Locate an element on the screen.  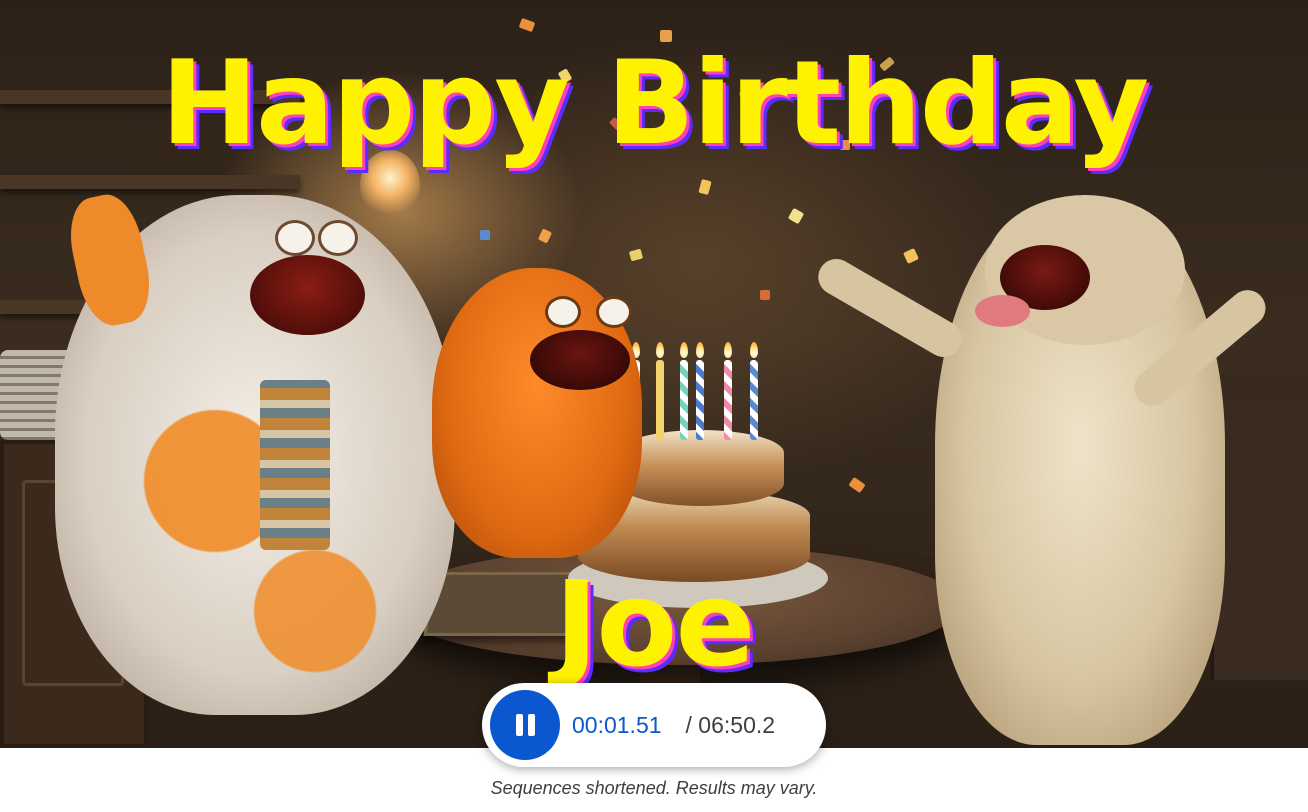
knitted-scarf is located at coordinates (295, 465).